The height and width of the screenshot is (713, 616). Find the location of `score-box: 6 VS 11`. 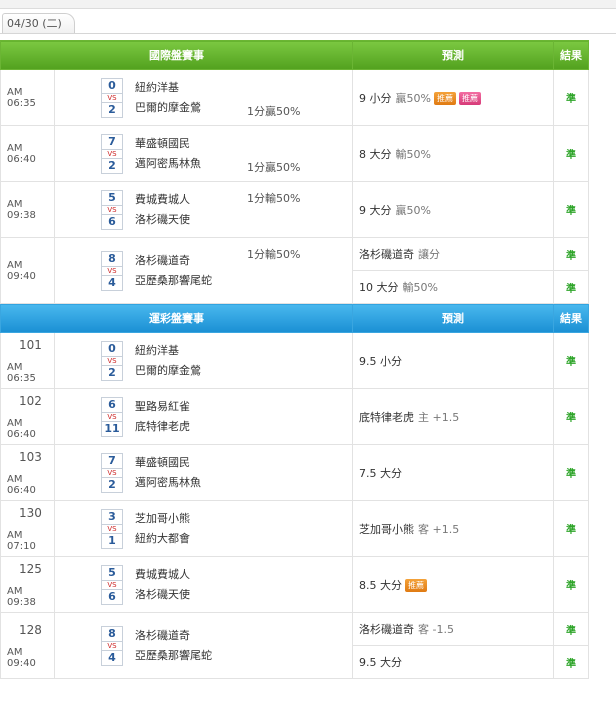

score-box: 6 VS 11 is located at coordinates (112, 416).